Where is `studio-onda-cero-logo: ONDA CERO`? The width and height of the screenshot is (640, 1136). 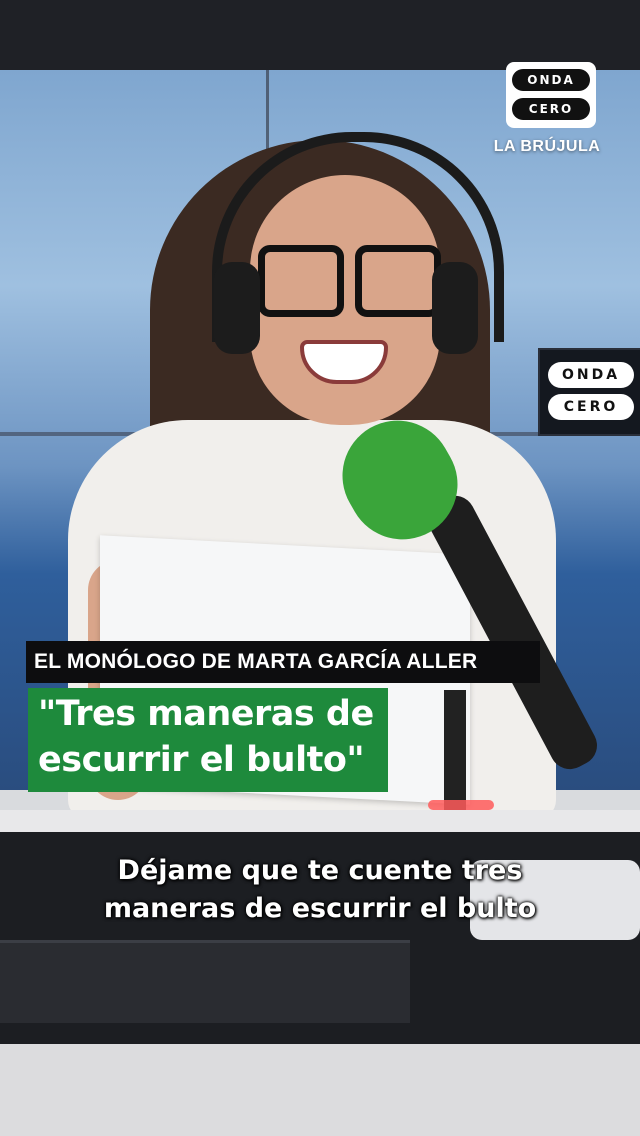
studio-onda-cero-logo: ONDA CERO is located at coordinates (589, 392).